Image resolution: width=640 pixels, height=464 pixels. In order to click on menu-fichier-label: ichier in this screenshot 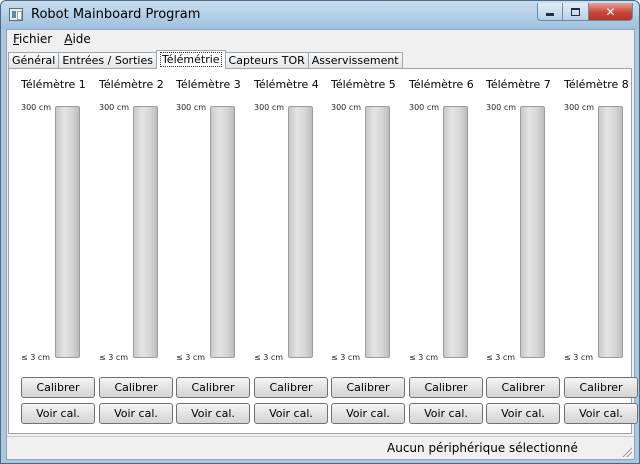, I will do `click(36, 39)`.